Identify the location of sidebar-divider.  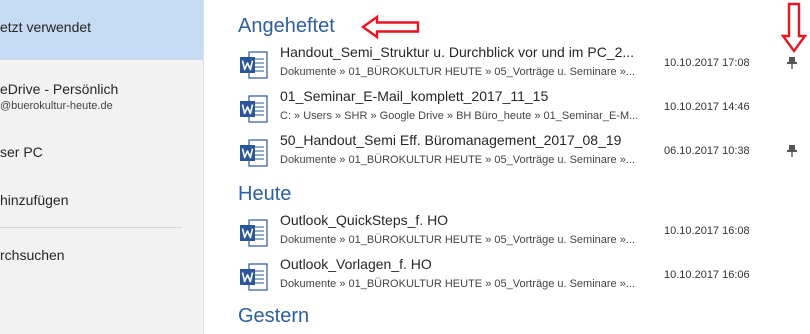
(91, 227).